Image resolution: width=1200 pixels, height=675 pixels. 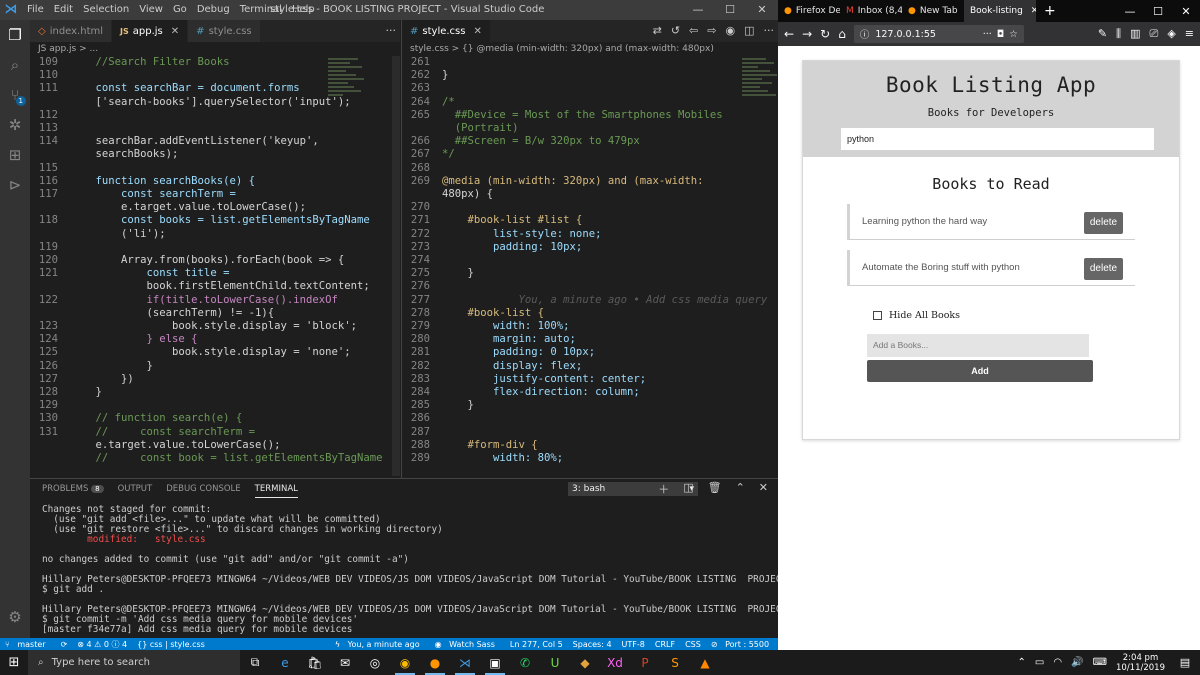 I want to click on library-icon: ⫼, so click(x=1118, y=34).